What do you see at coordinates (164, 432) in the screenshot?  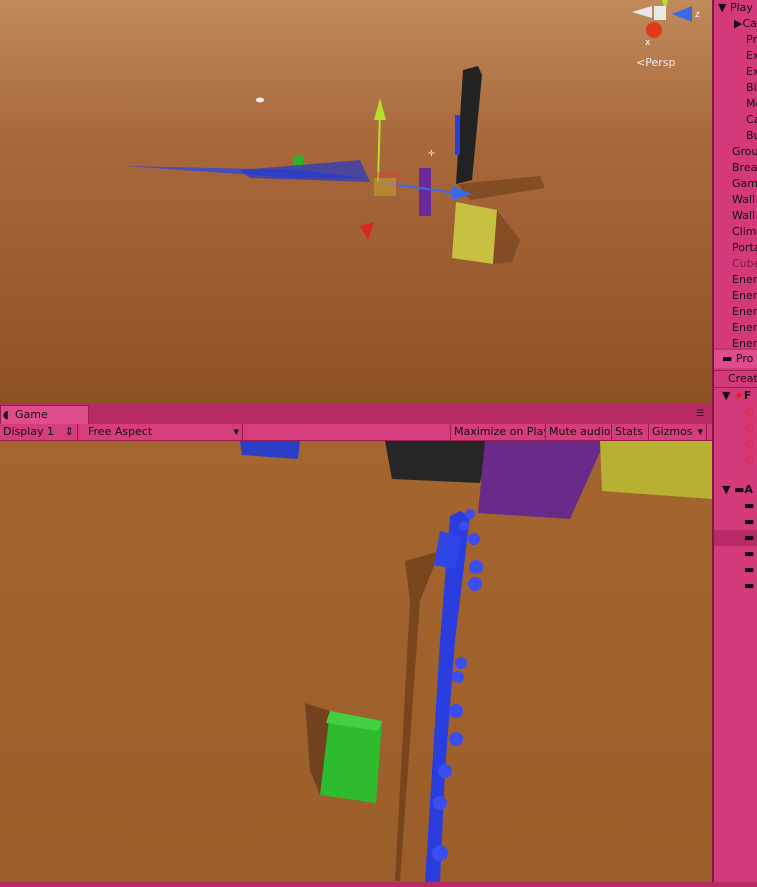 I see `aspect-select: Free Aspect ▾` at bounding box center [164, 432].